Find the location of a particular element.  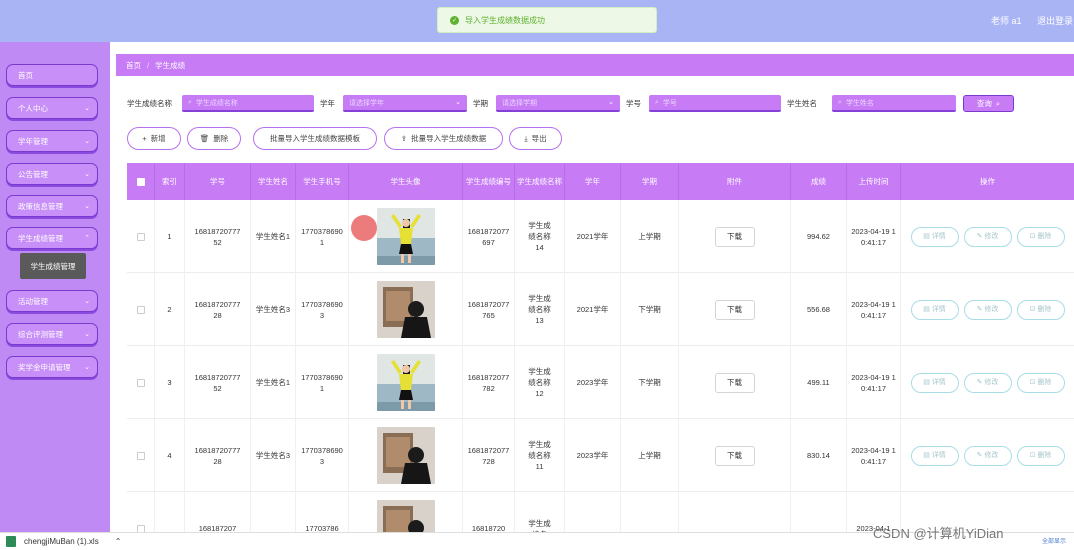

select-year: 请选择学年 ⌄ is located at coordinates (405, 103).